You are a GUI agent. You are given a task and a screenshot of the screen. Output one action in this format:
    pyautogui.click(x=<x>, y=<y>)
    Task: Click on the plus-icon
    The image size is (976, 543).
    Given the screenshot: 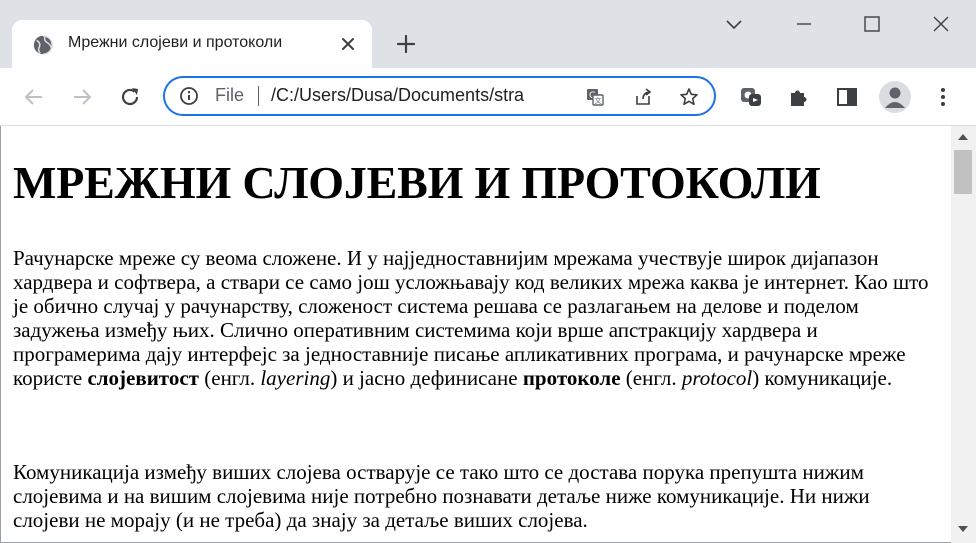 What is the action you would take?
    pyautogui.click(x=406, y=44)
    